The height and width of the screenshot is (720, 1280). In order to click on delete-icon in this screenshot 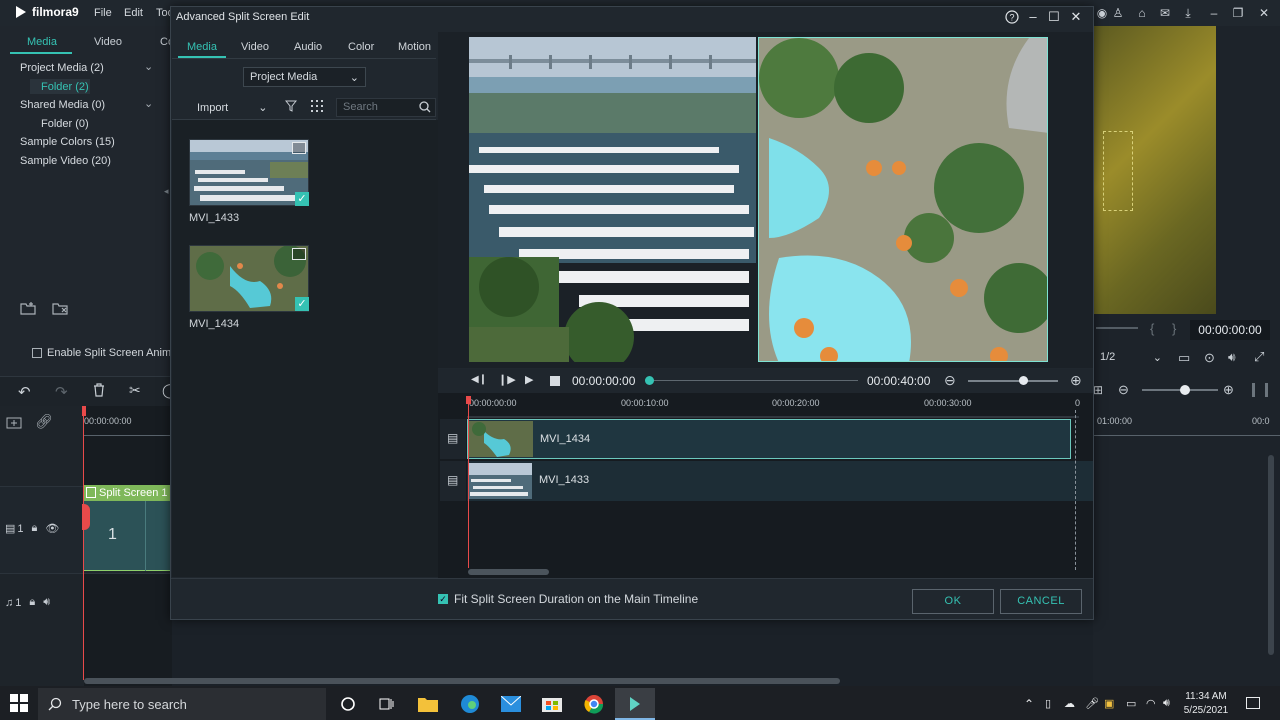, I will do `click(99, 390)`.